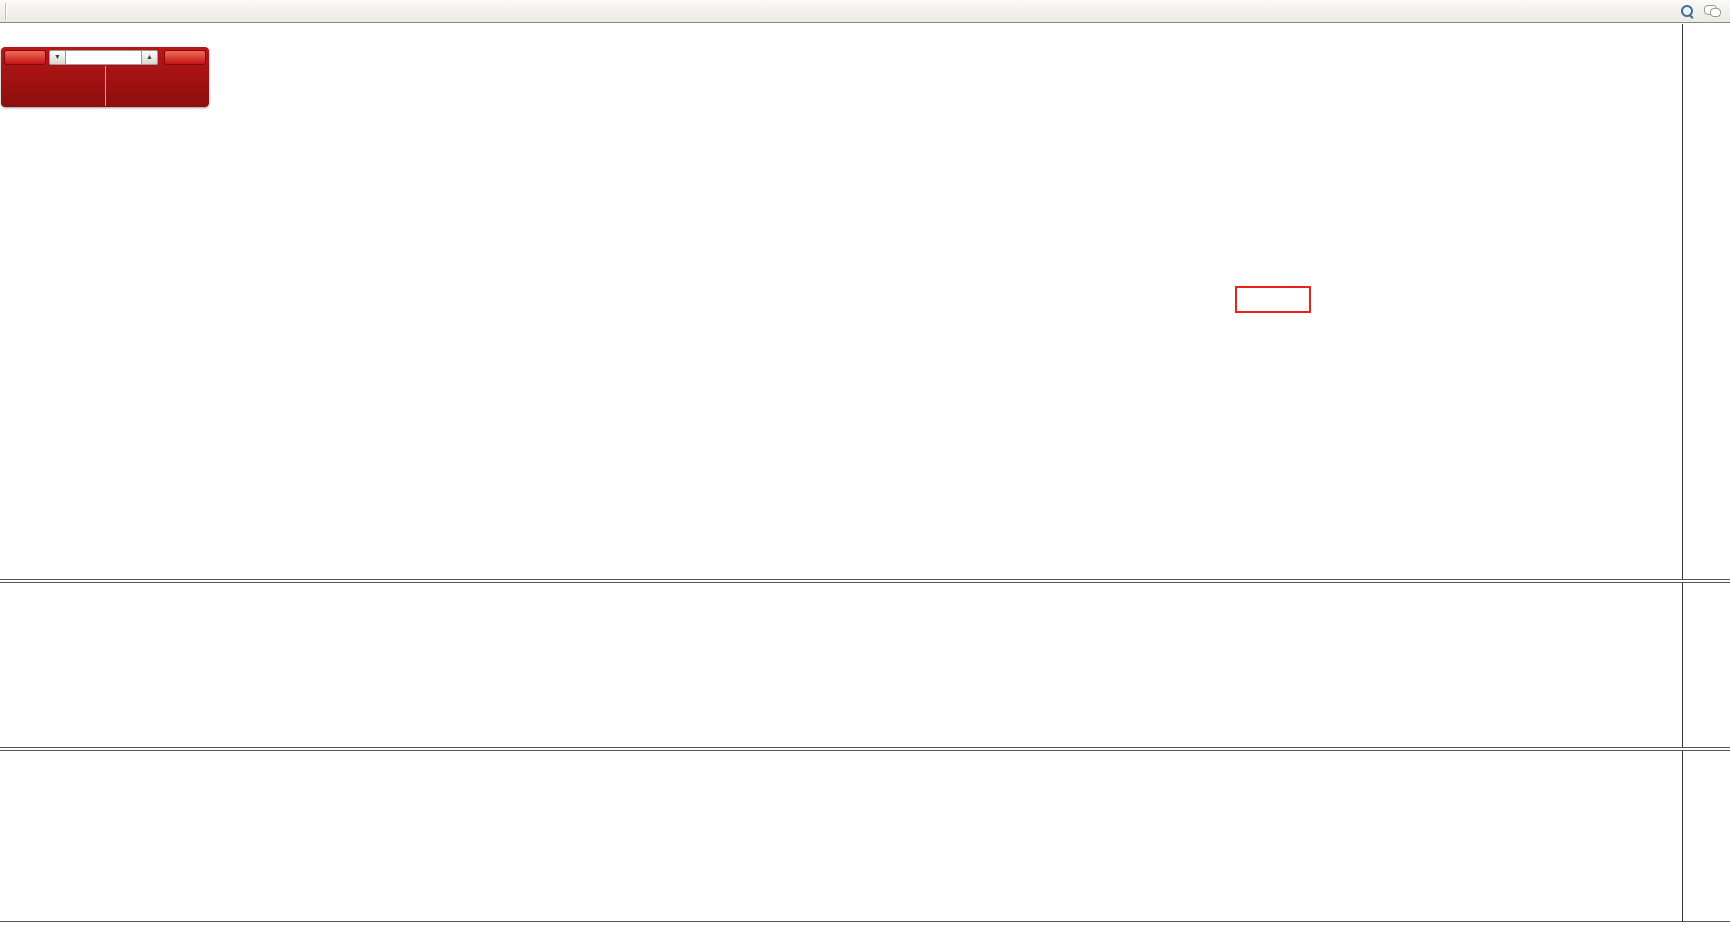 The width and height of the screenshot is (1730, 947). I want to click on price-axis-border, so click(1682, 473).